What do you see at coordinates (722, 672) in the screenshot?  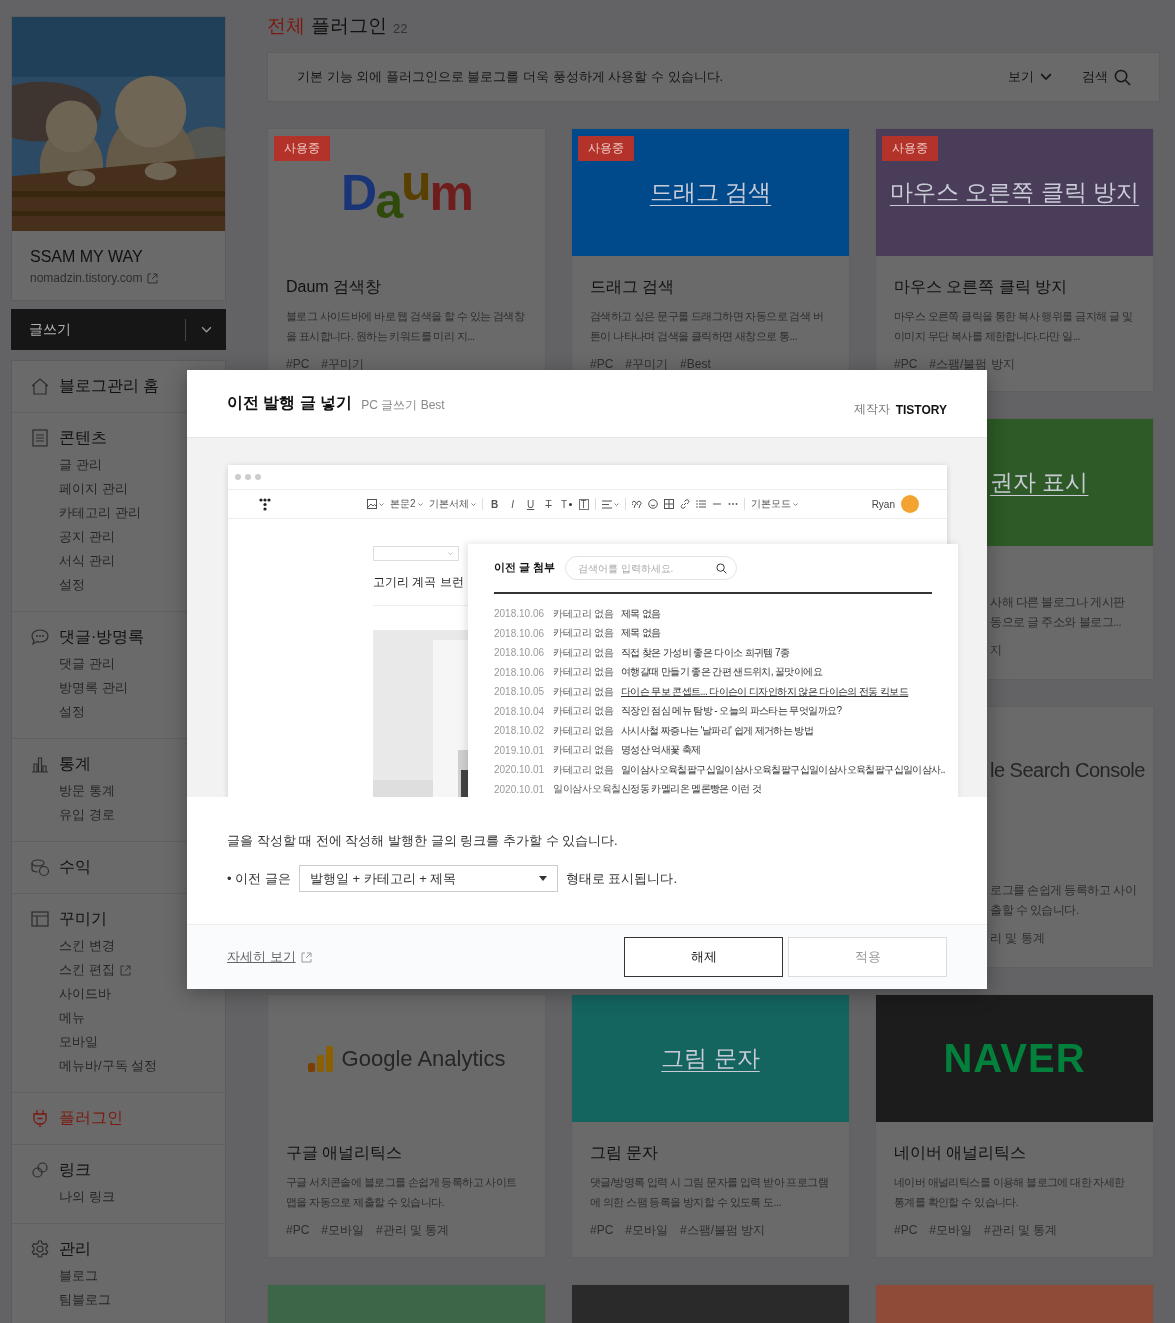 I see `post-link: 여행갈때 만들기 좋은 간편 샌드위치, 꿀맛이에요` at bounding box center [722, 672].